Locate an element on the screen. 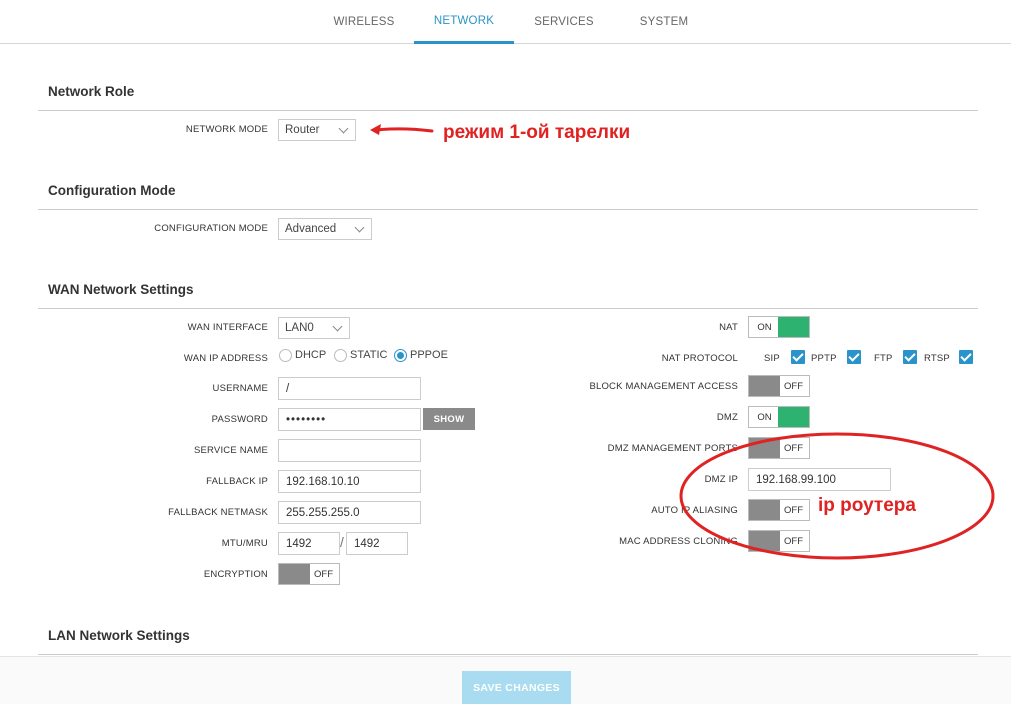 Image resolution: width=1011 pixels, height=704 pixels. encryption-state: OFF is located at coordinates (323, 574).